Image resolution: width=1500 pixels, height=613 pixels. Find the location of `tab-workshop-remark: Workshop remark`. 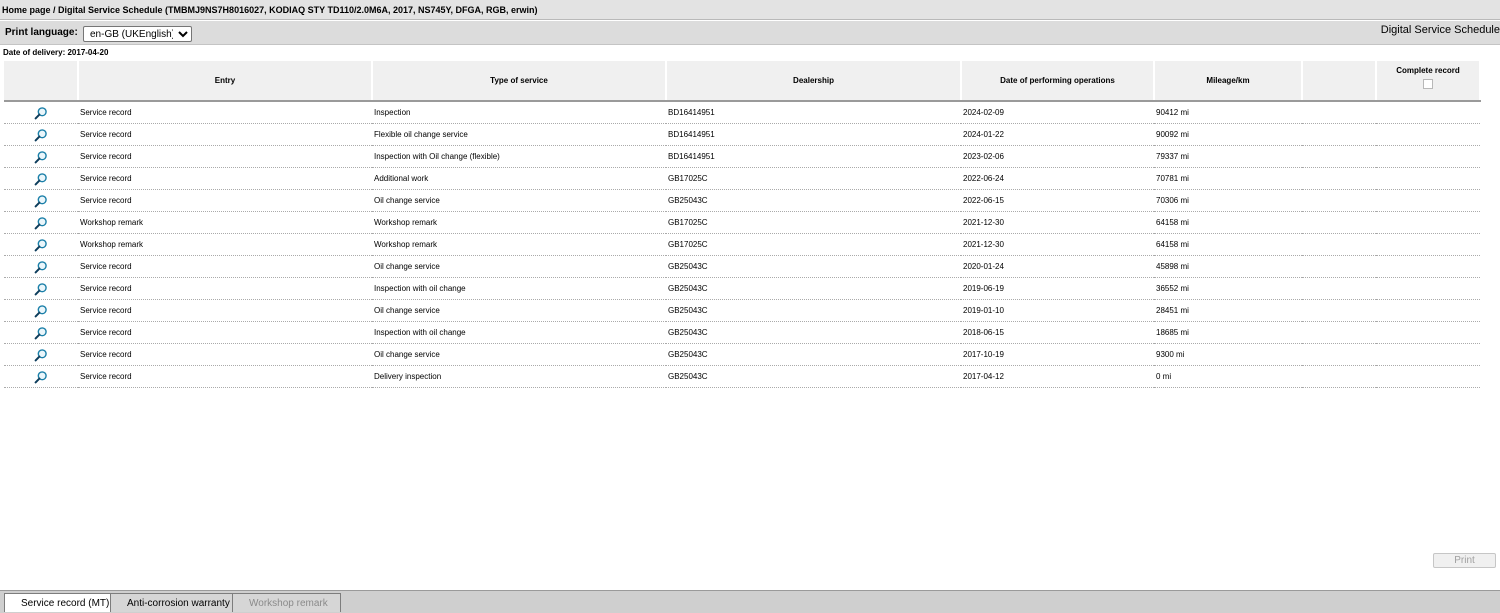

tab-workshop-remark: Workshop remark is located at coordinates (286, 602).